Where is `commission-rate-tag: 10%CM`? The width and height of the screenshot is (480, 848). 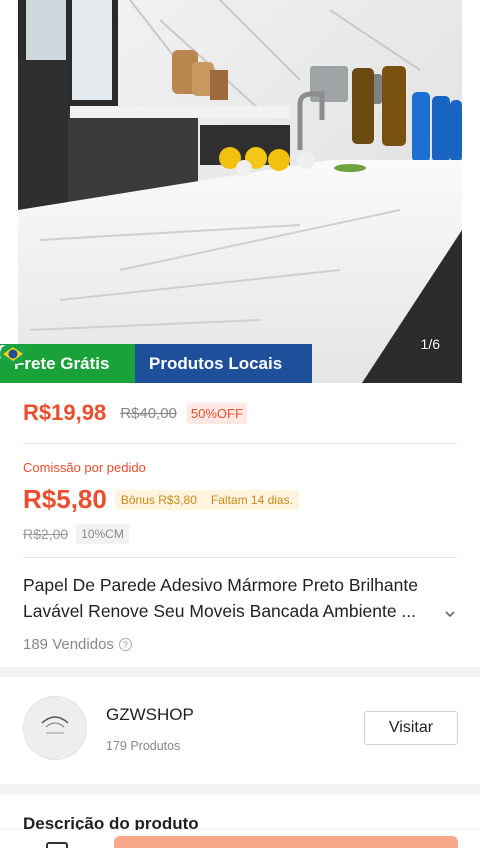 commission-rate-tag: 10%CM is located at coordinates (102, 534).